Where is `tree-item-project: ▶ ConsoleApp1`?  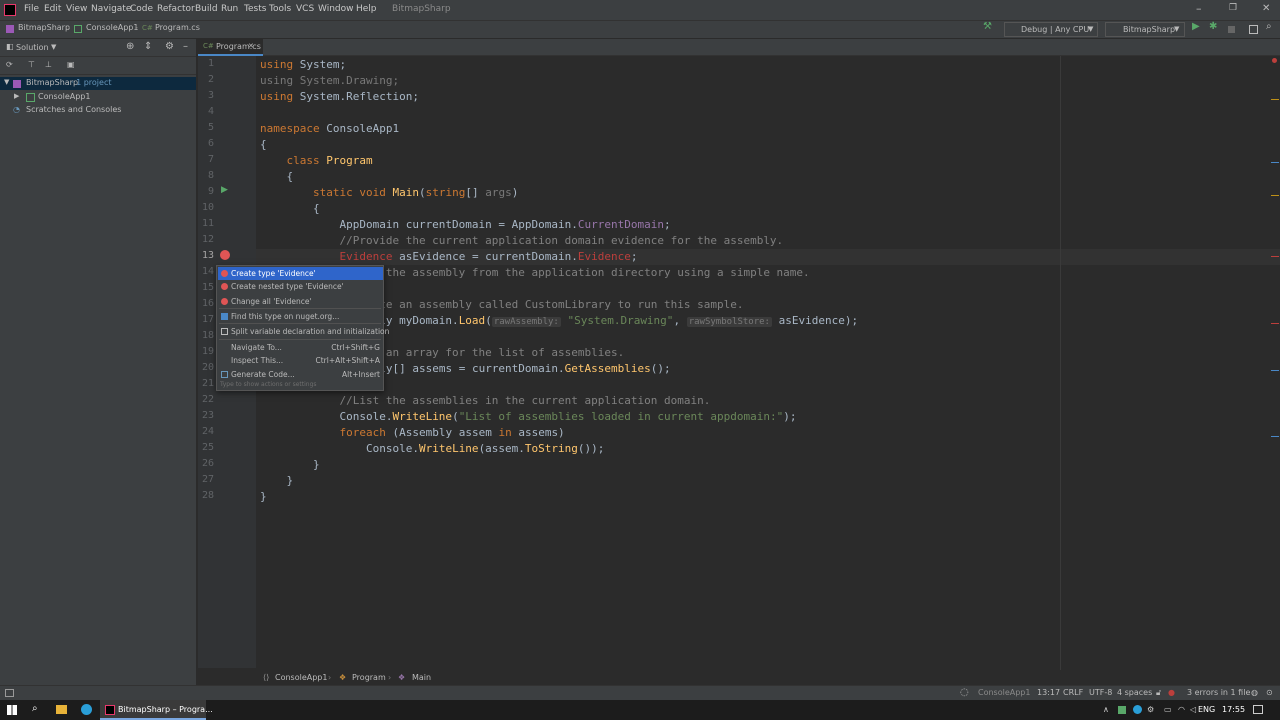 tree-item-project: ▶ ConsoleApp1 is located at coordinates (98, 97).